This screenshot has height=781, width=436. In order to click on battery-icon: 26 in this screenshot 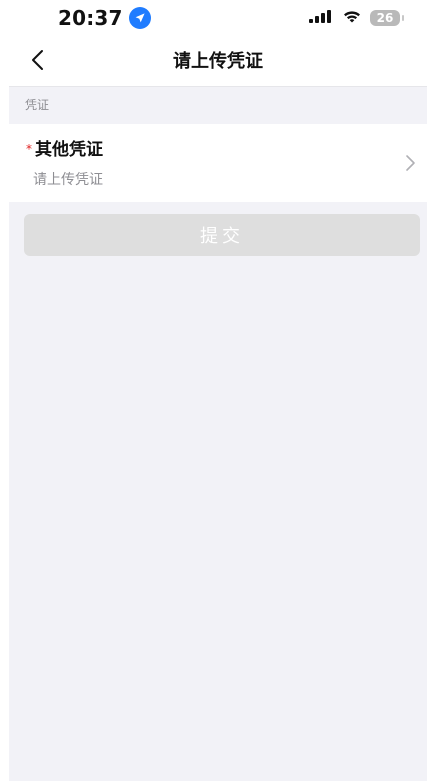, I will do `click(387, 18)`.